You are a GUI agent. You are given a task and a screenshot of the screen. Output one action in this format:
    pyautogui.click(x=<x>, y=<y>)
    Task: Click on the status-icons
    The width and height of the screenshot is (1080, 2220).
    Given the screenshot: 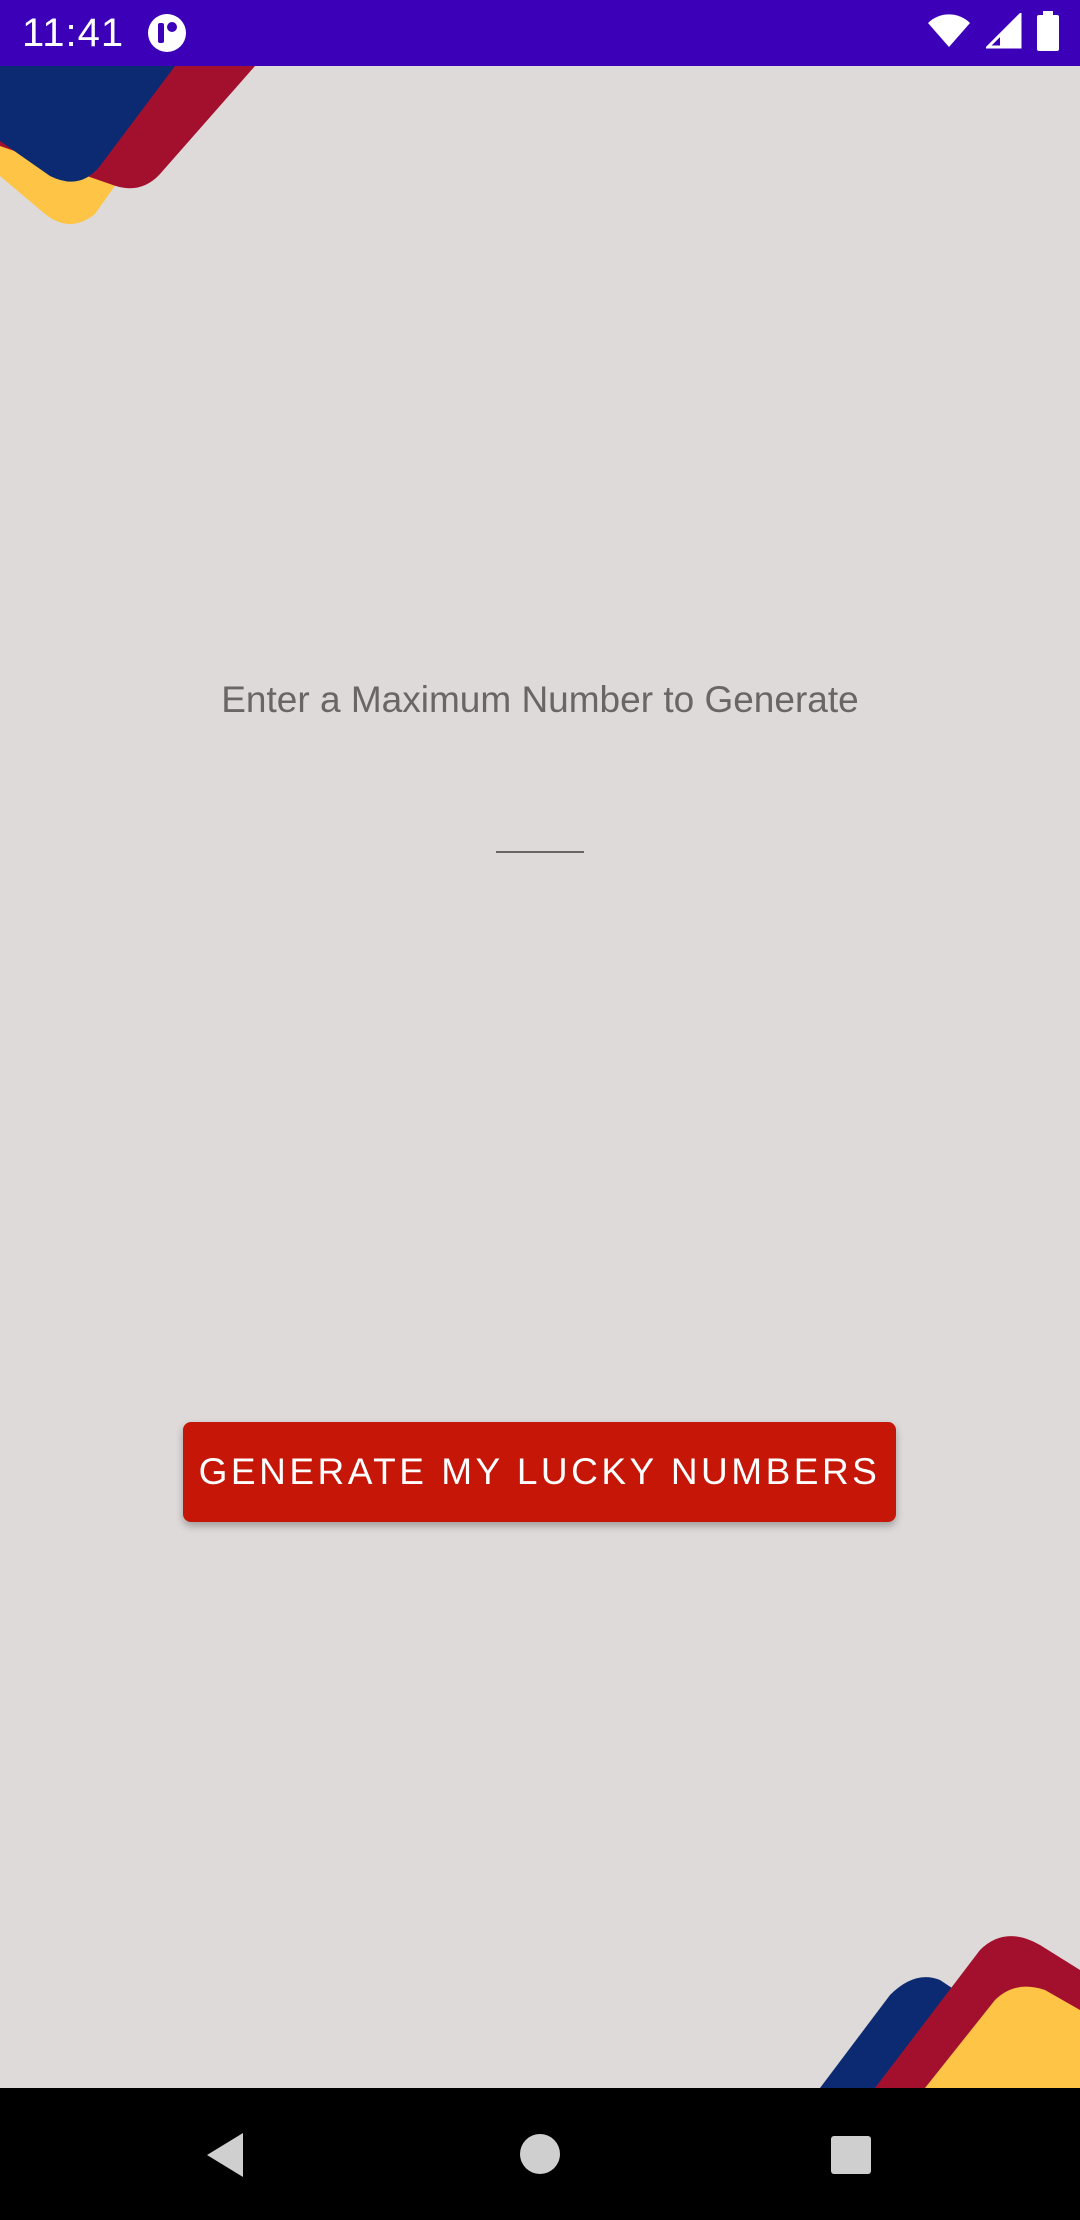 What is the action you would take?
    pyautogui.click(x=993, y=33)
    